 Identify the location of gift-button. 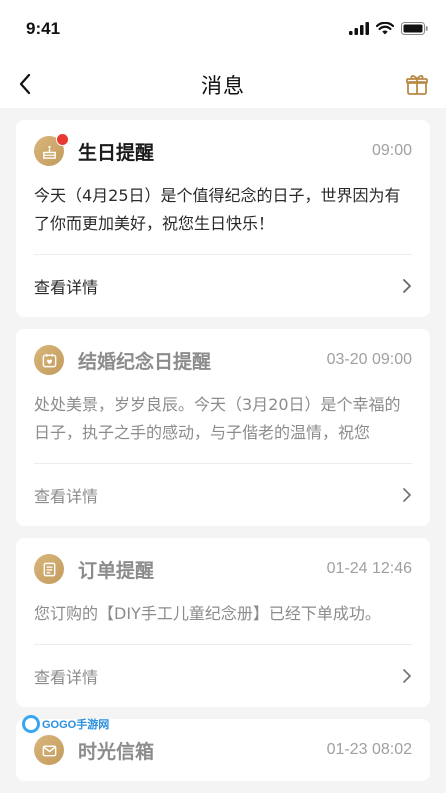
(417, 84).